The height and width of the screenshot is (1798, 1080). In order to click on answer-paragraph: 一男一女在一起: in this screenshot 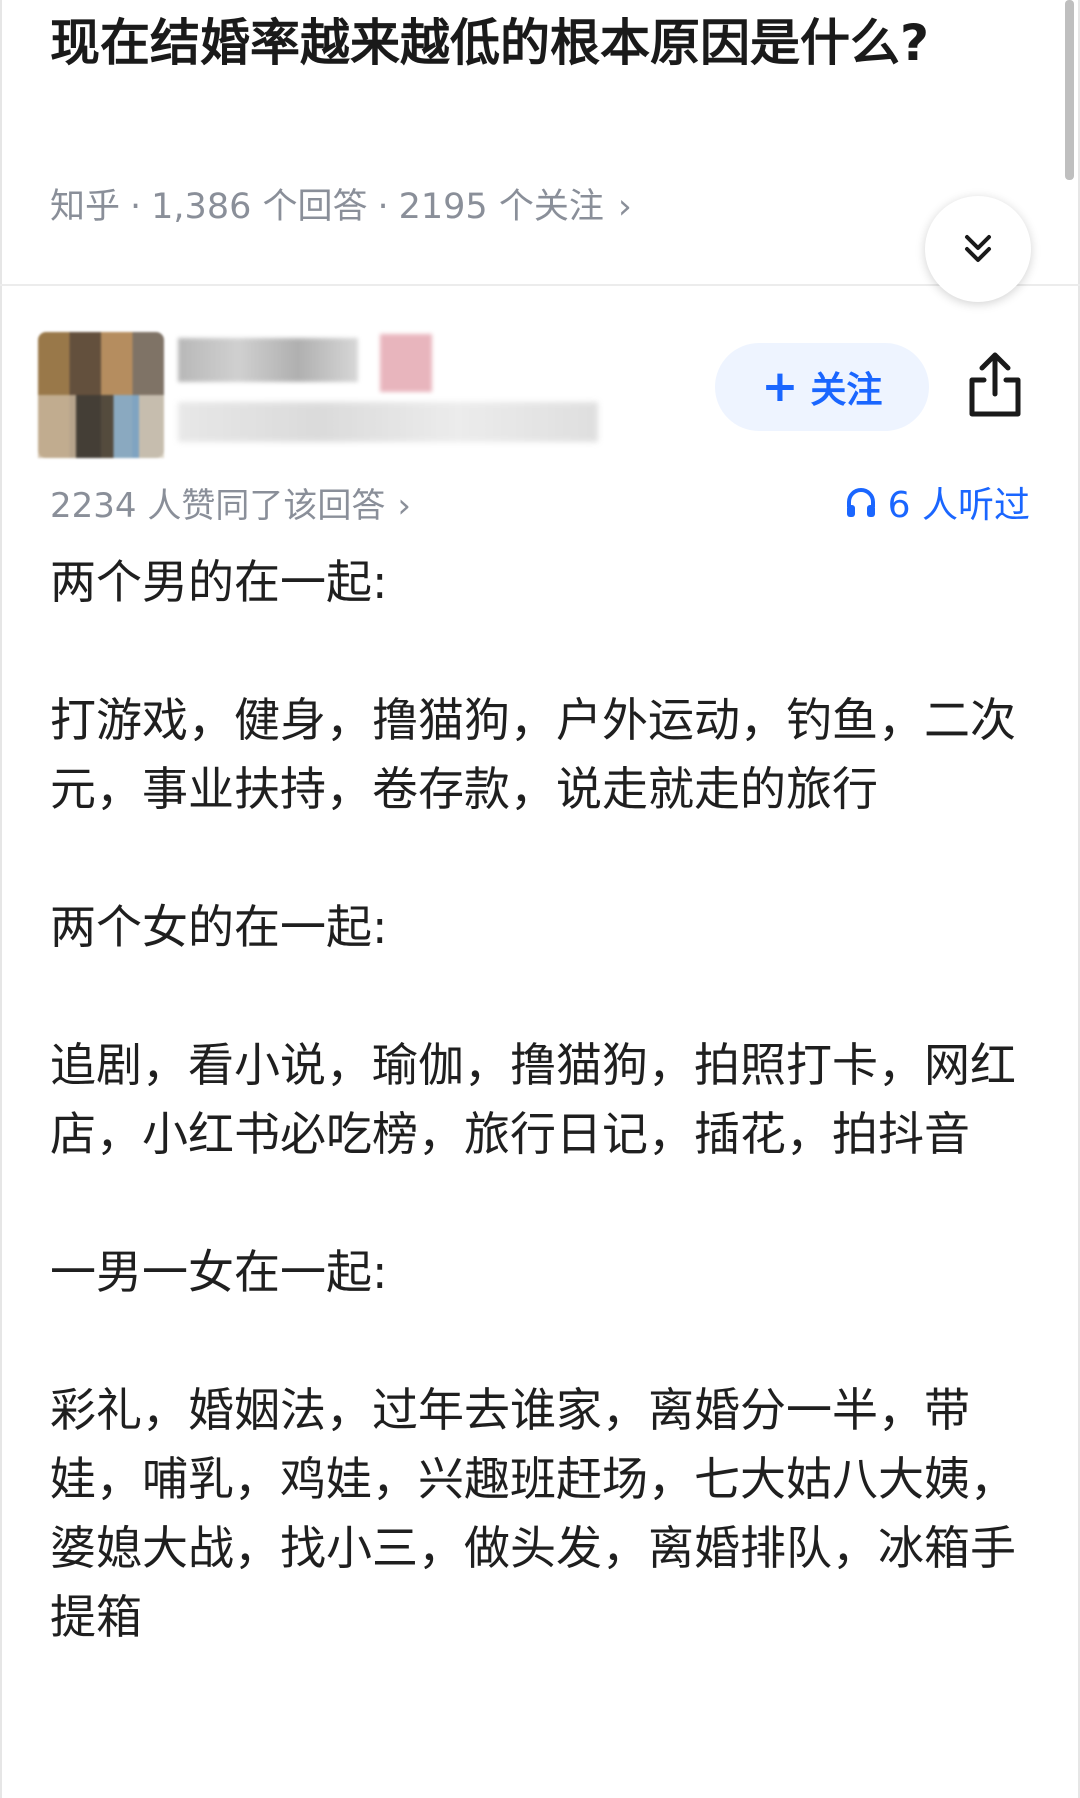, I will do `click(219, 1272)`.